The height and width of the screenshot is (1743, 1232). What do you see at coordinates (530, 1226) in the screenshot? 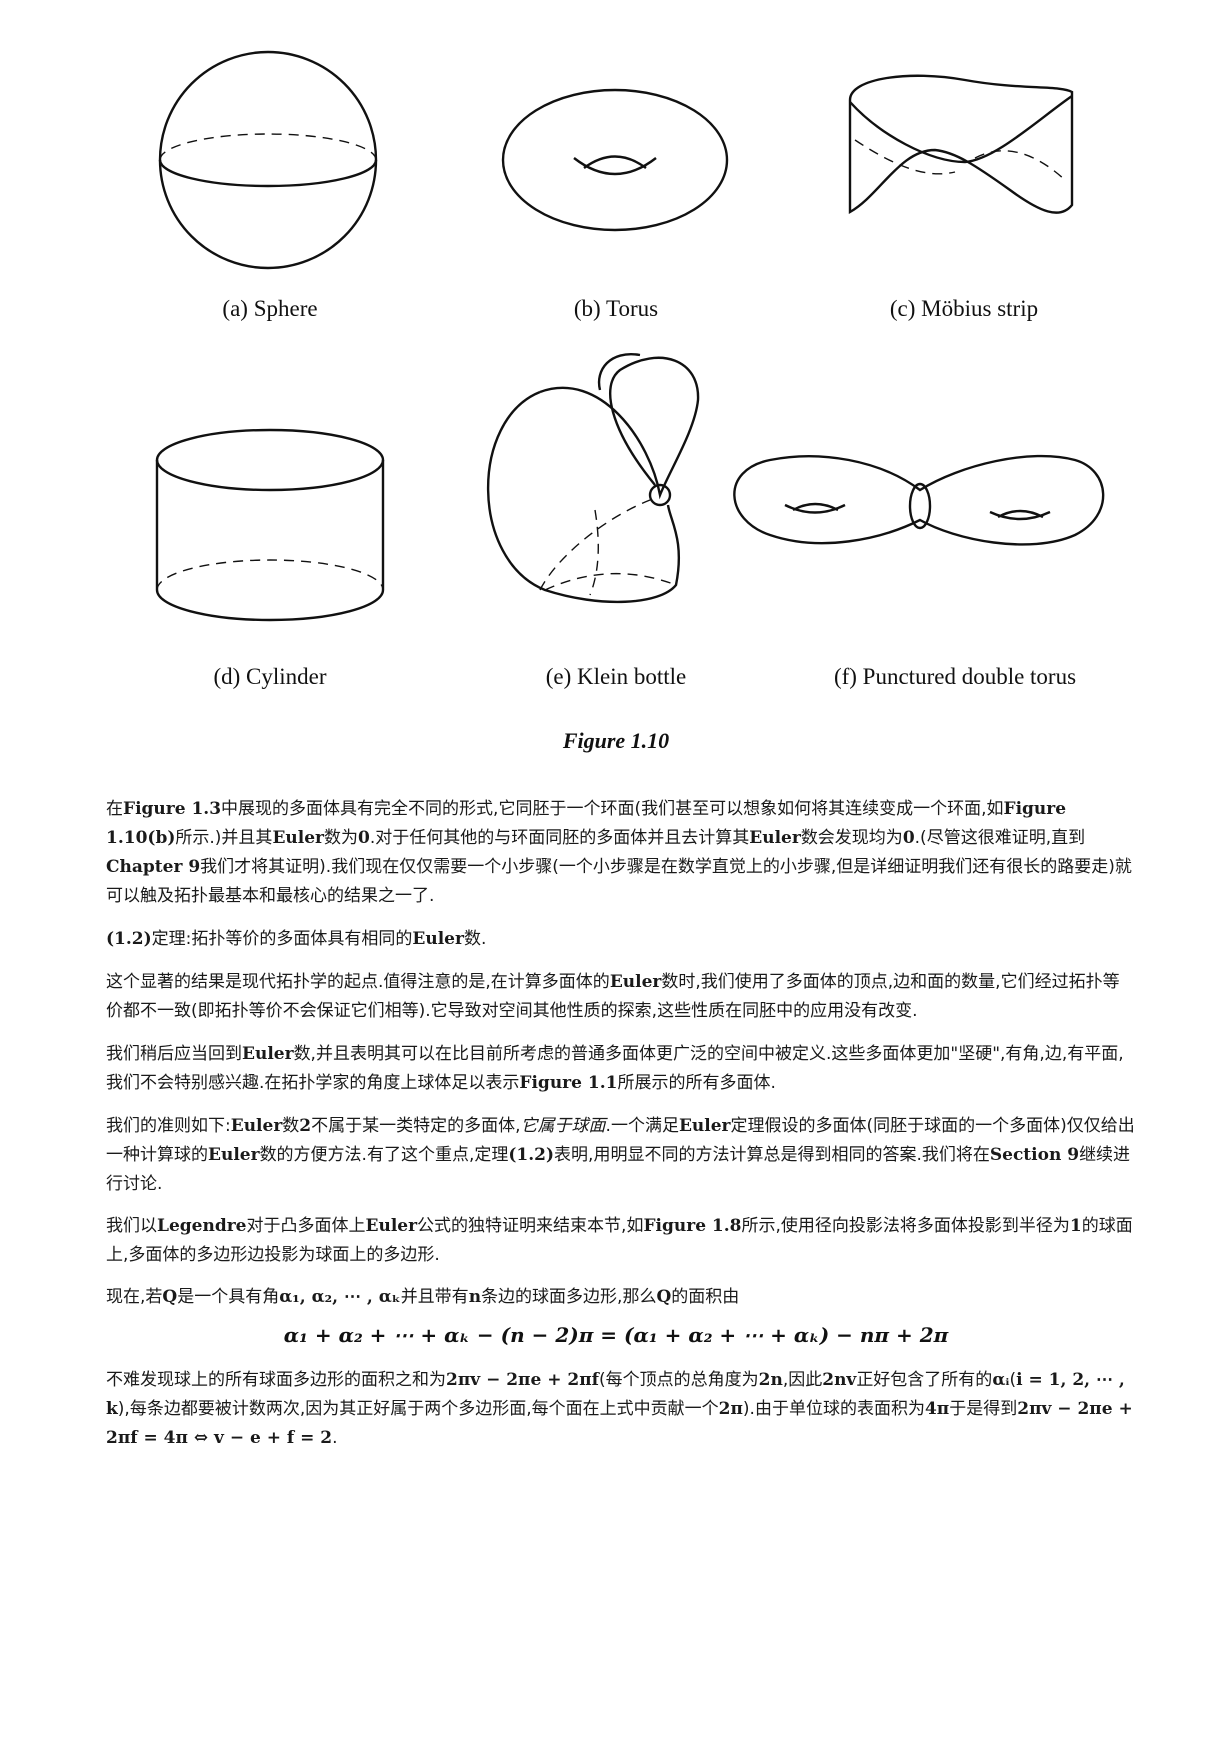
I see `p6-e: 公式的独特证明来结束本节,如` at bounding box center [530, 1226].